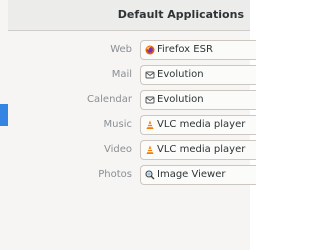  What do you see at coordinates (191, 174) in the screenshot?
I see `photos-app-value: Image Viewer` at bounding box center [191, 174].